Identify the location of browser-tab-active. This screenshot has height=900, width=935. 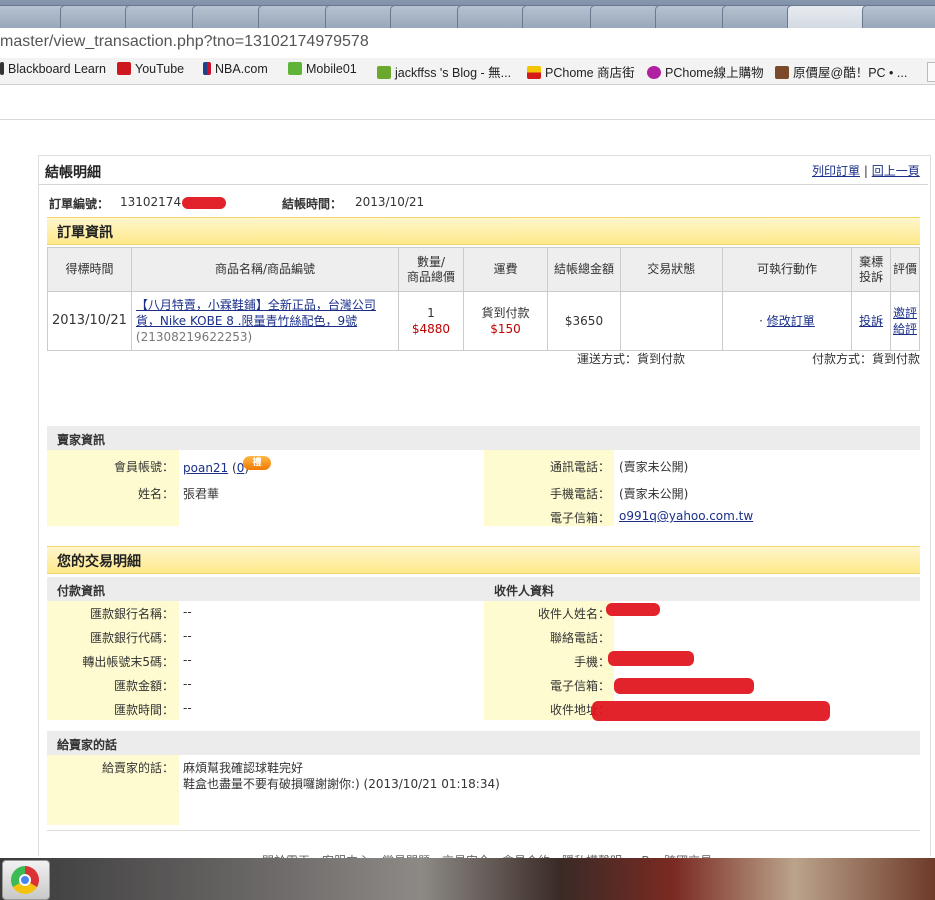
(828, 16).